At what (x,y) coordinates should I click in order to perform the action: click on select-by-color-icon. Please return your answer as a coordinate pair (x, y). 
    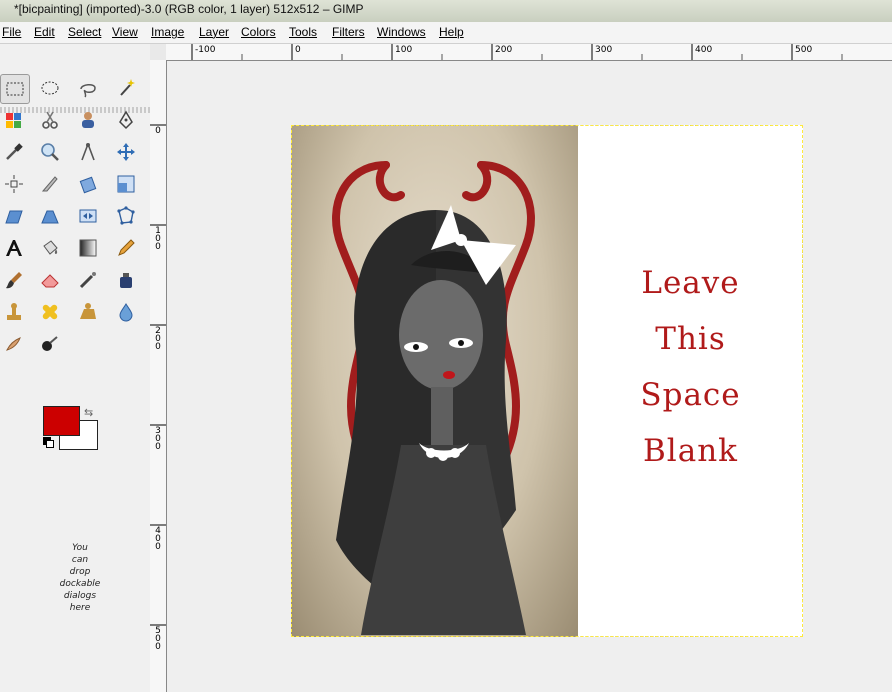
    Looking at the image, I should click on (13, 120).